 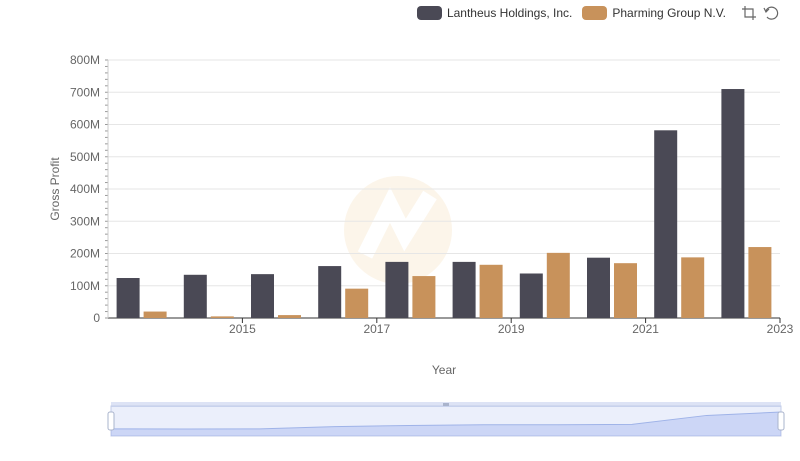 I want to click on bar-pharming-2016, so click(x=289, y=316).